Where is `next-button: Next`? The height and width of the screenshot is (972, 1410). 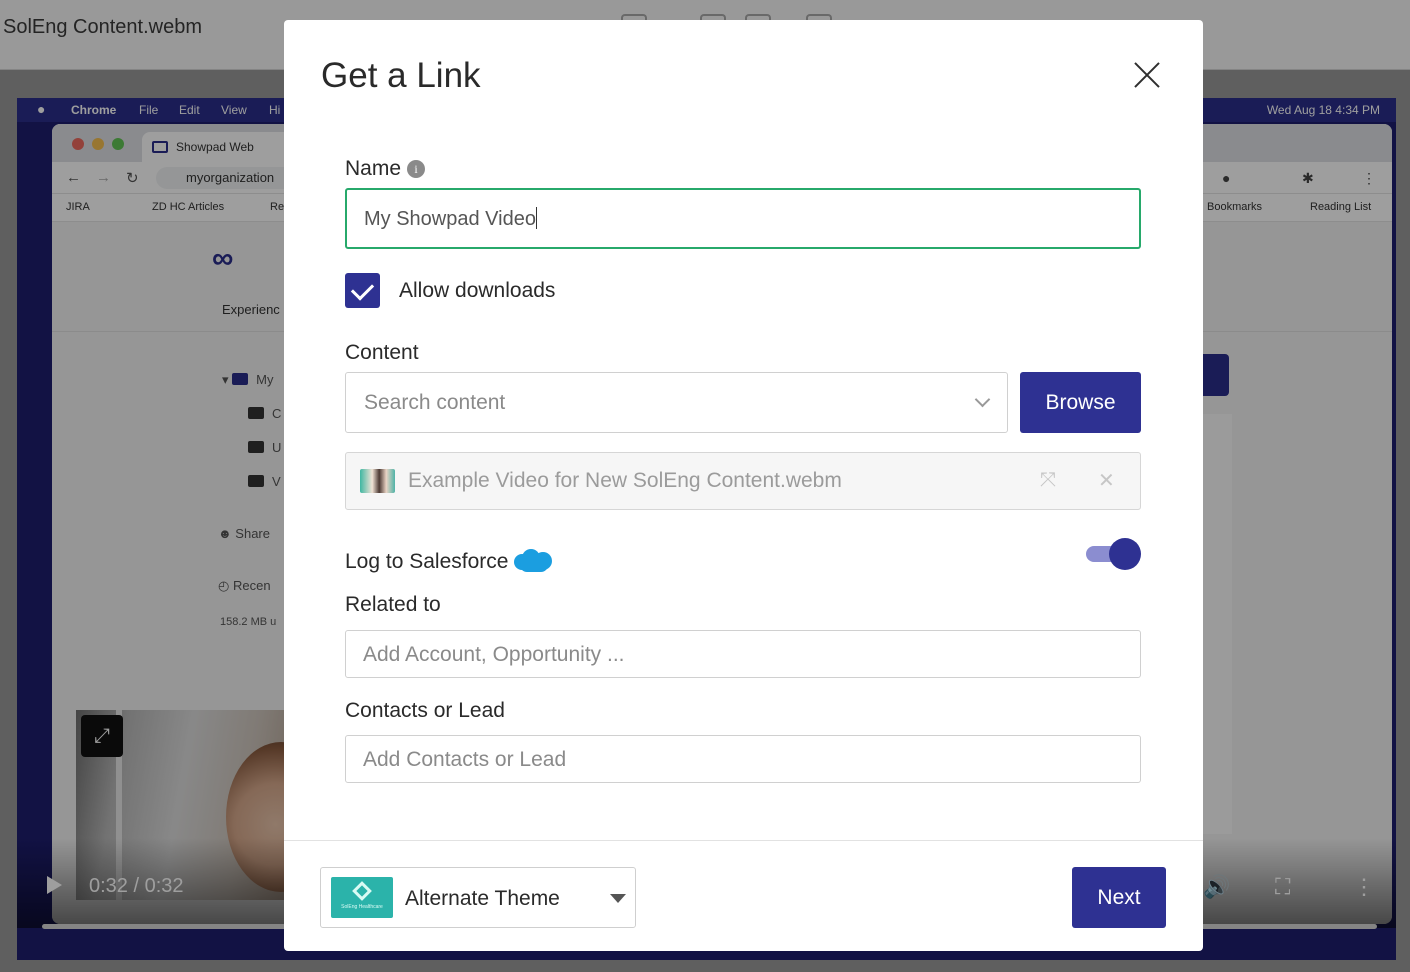
next-button: Next is located at coordinates (1119, 897).